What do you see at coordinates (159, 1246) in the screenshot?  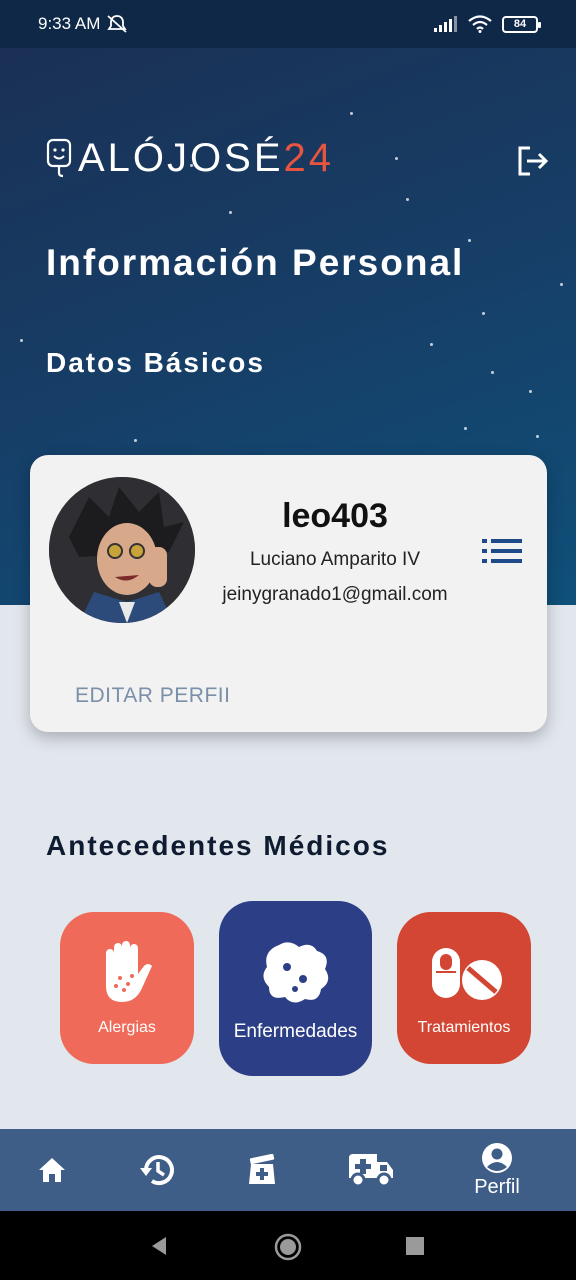 I see `back-icon` at bounding box center [159, 1246].